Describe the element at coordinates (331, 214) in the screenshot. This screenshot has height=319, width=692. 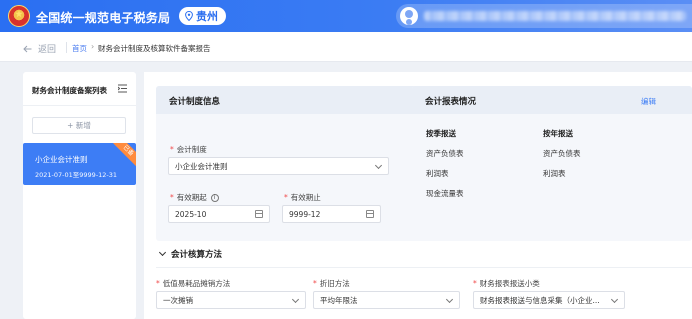
I see `valid-to-date-input: 9999-12` at that location.